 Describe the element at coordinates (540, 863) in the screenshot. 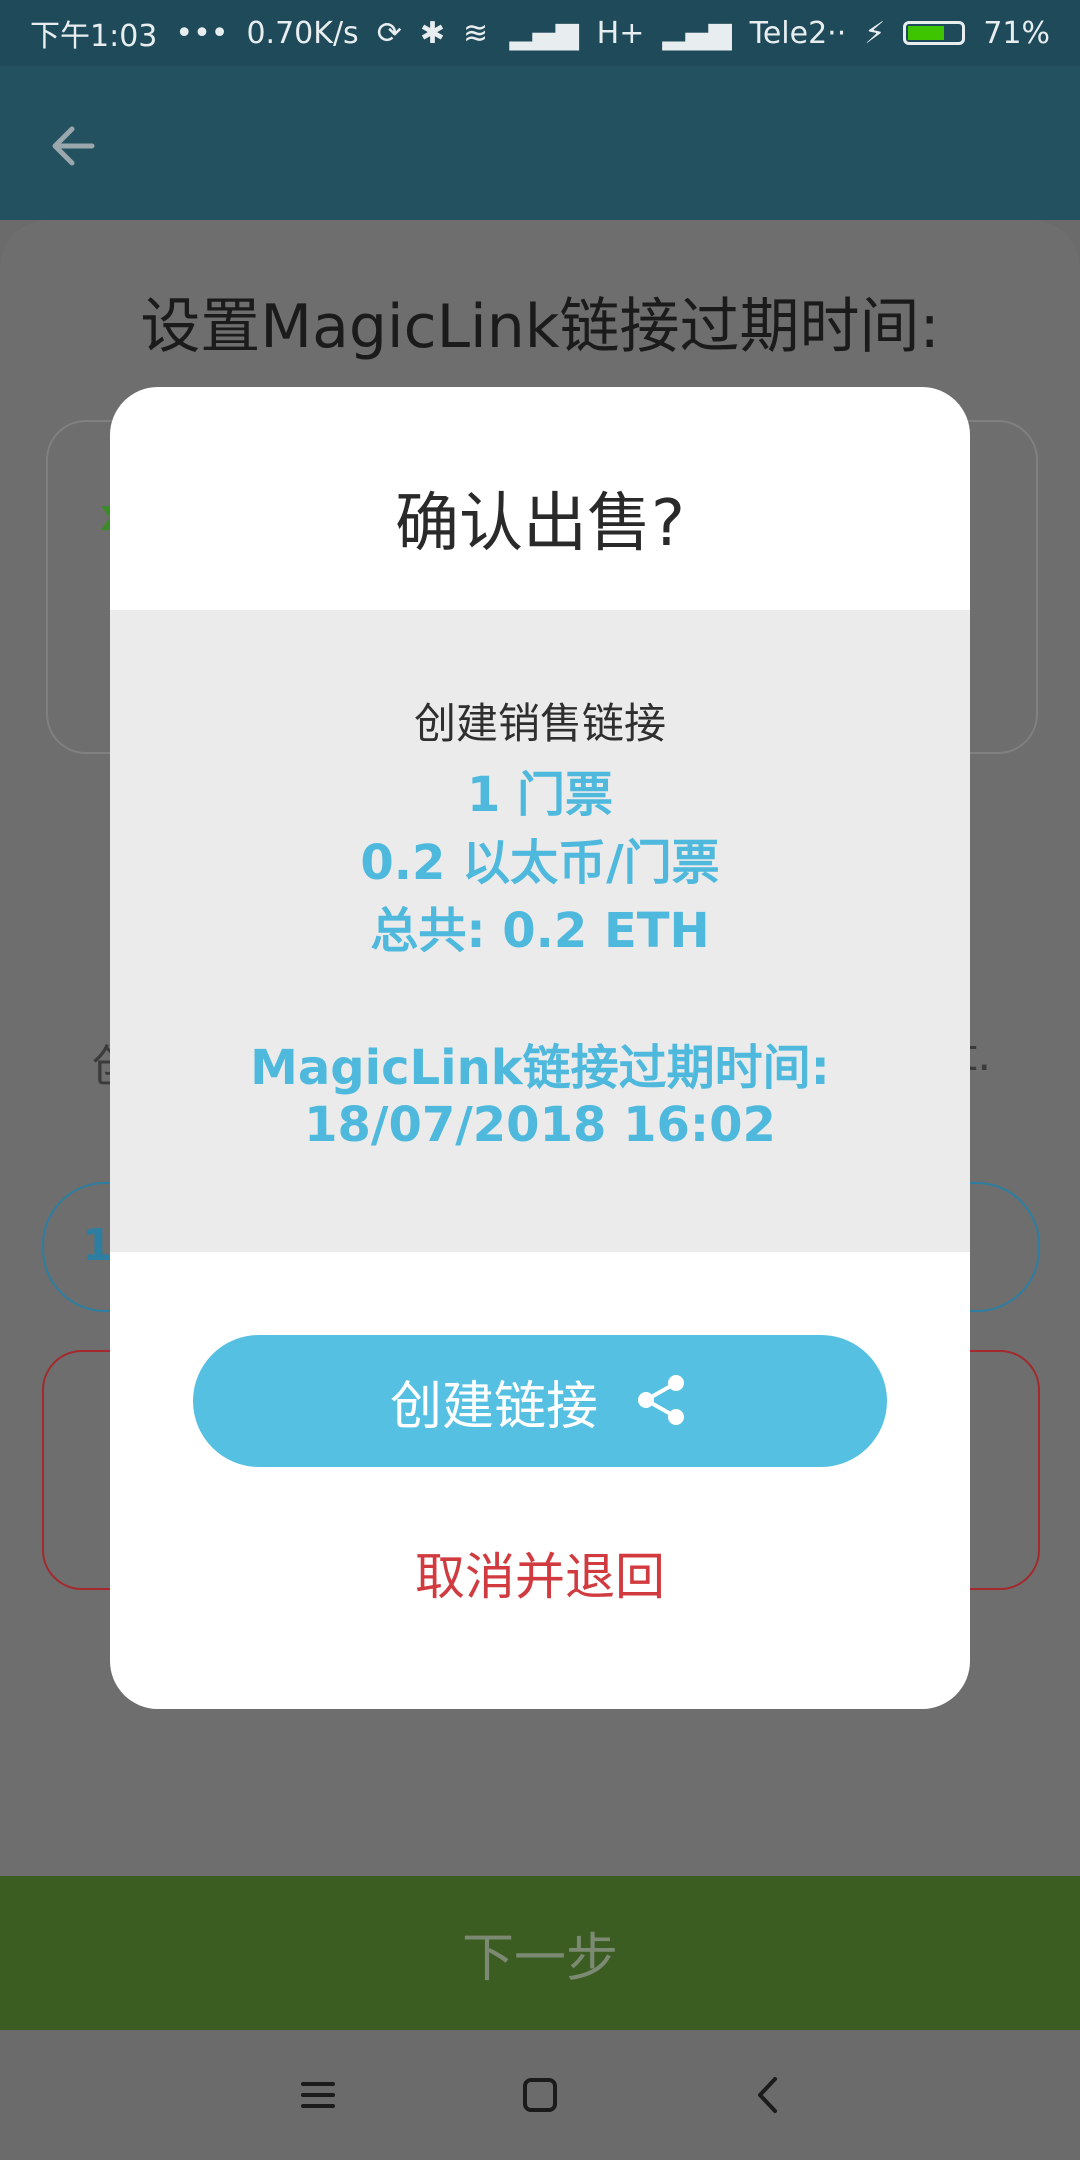

I see `ticket-price: 0.2 以太币/门票` at that location.